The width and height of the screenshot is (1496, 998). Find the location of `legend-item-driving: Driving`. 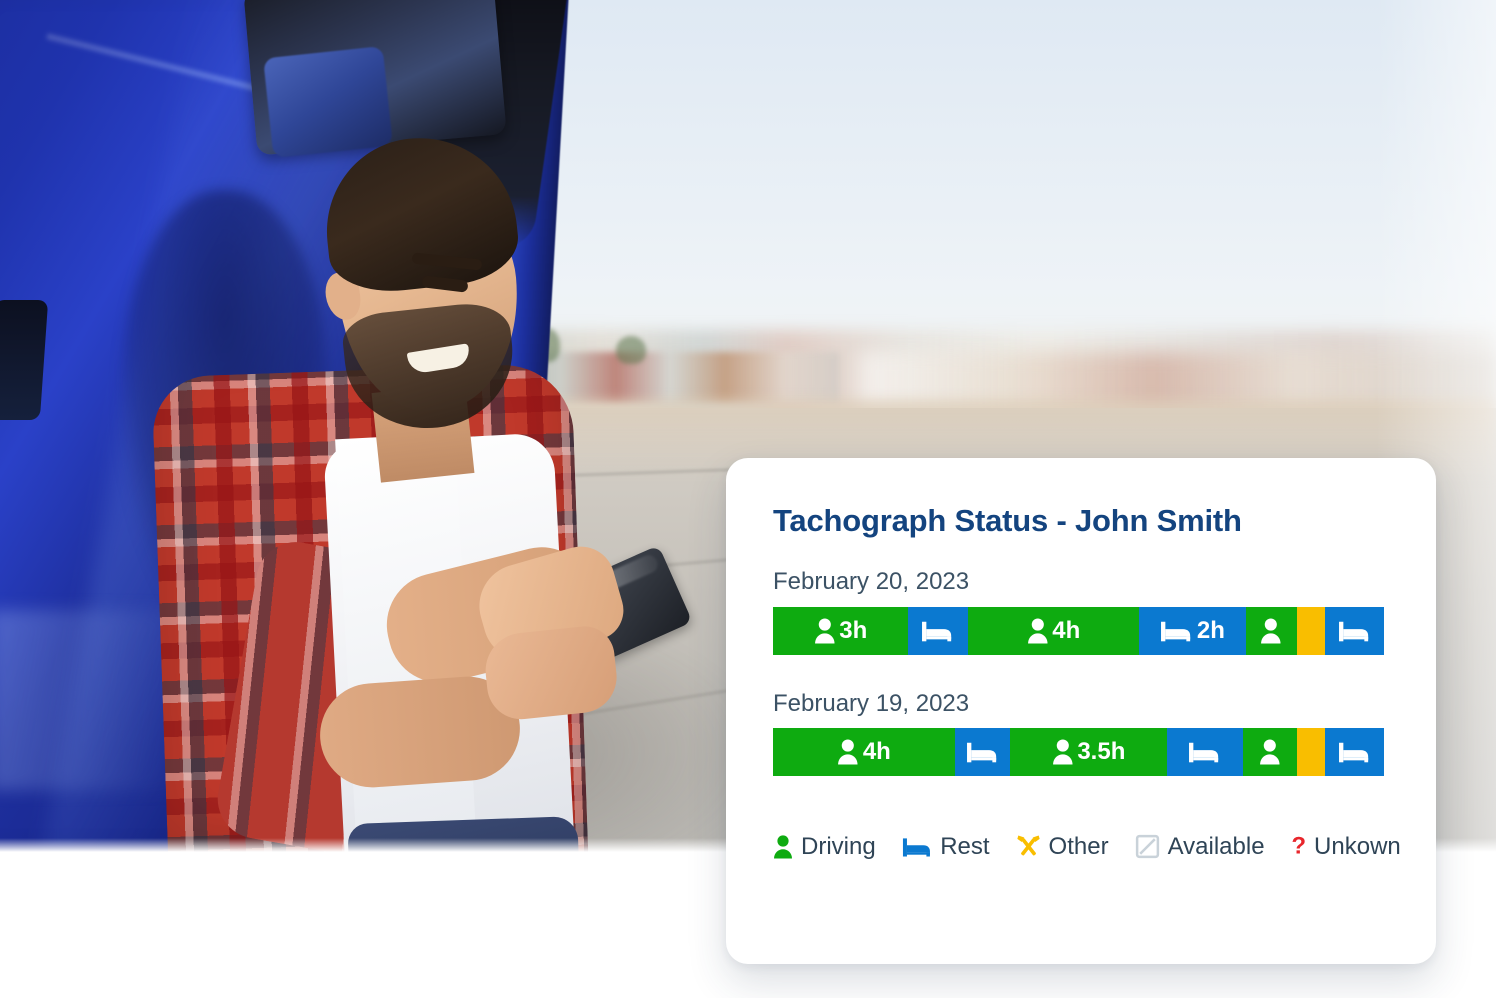

legend-item-driving: Driving is located at coordinates (824, 847).